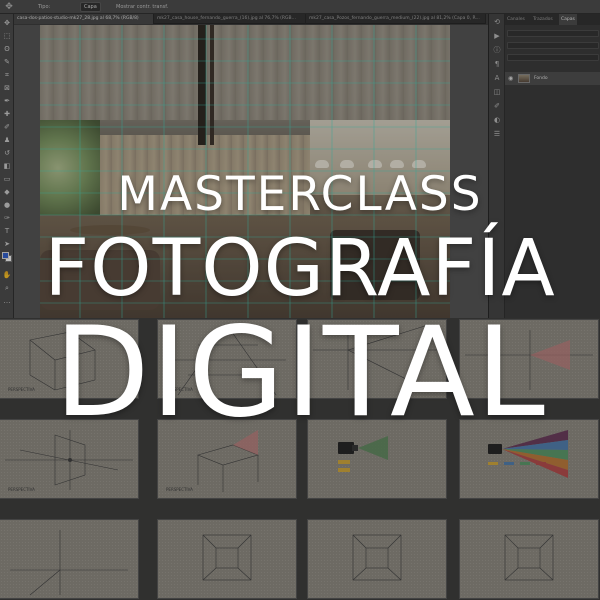  Describe the element at coordinates (497, 36) in the screenshot. I see `play-icon: ▶` at that location.